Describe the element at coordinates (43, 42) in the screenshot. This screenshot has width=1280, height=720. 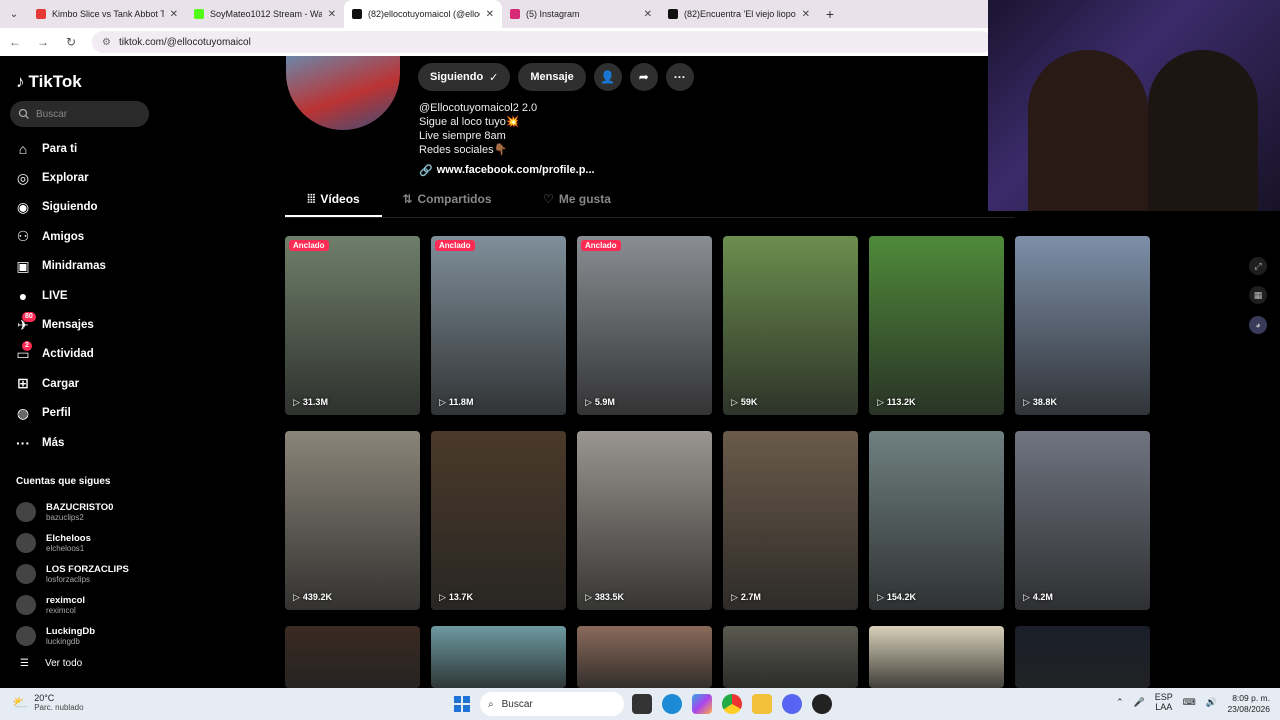
I see `forward-arrow-icon: →` at that location.